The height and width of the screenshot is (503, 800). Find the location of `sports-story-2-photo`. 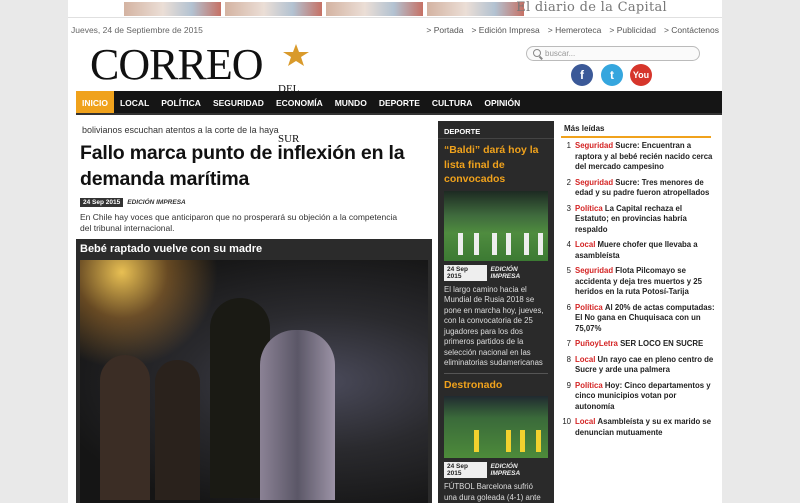

sports-story-2-photo is located at coordinates (496, 427).